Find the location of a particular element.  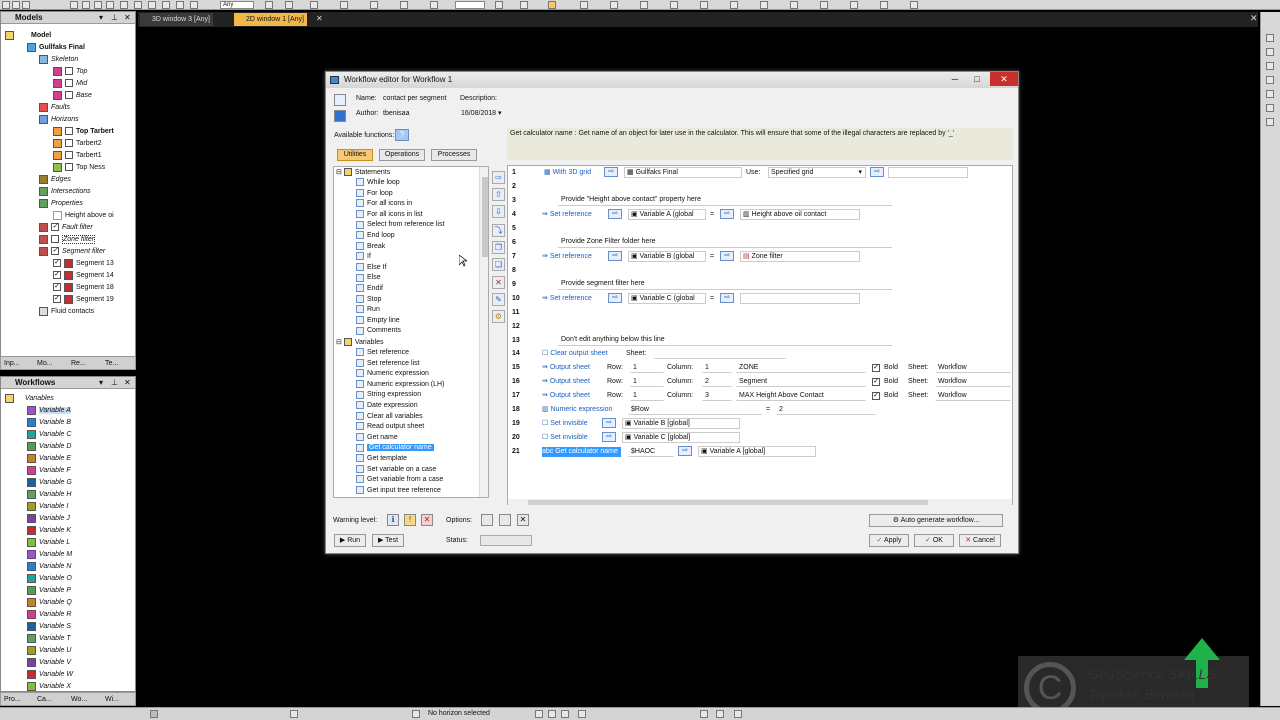

tree-item: Fluid contacts is located at coordinates (66, 312).